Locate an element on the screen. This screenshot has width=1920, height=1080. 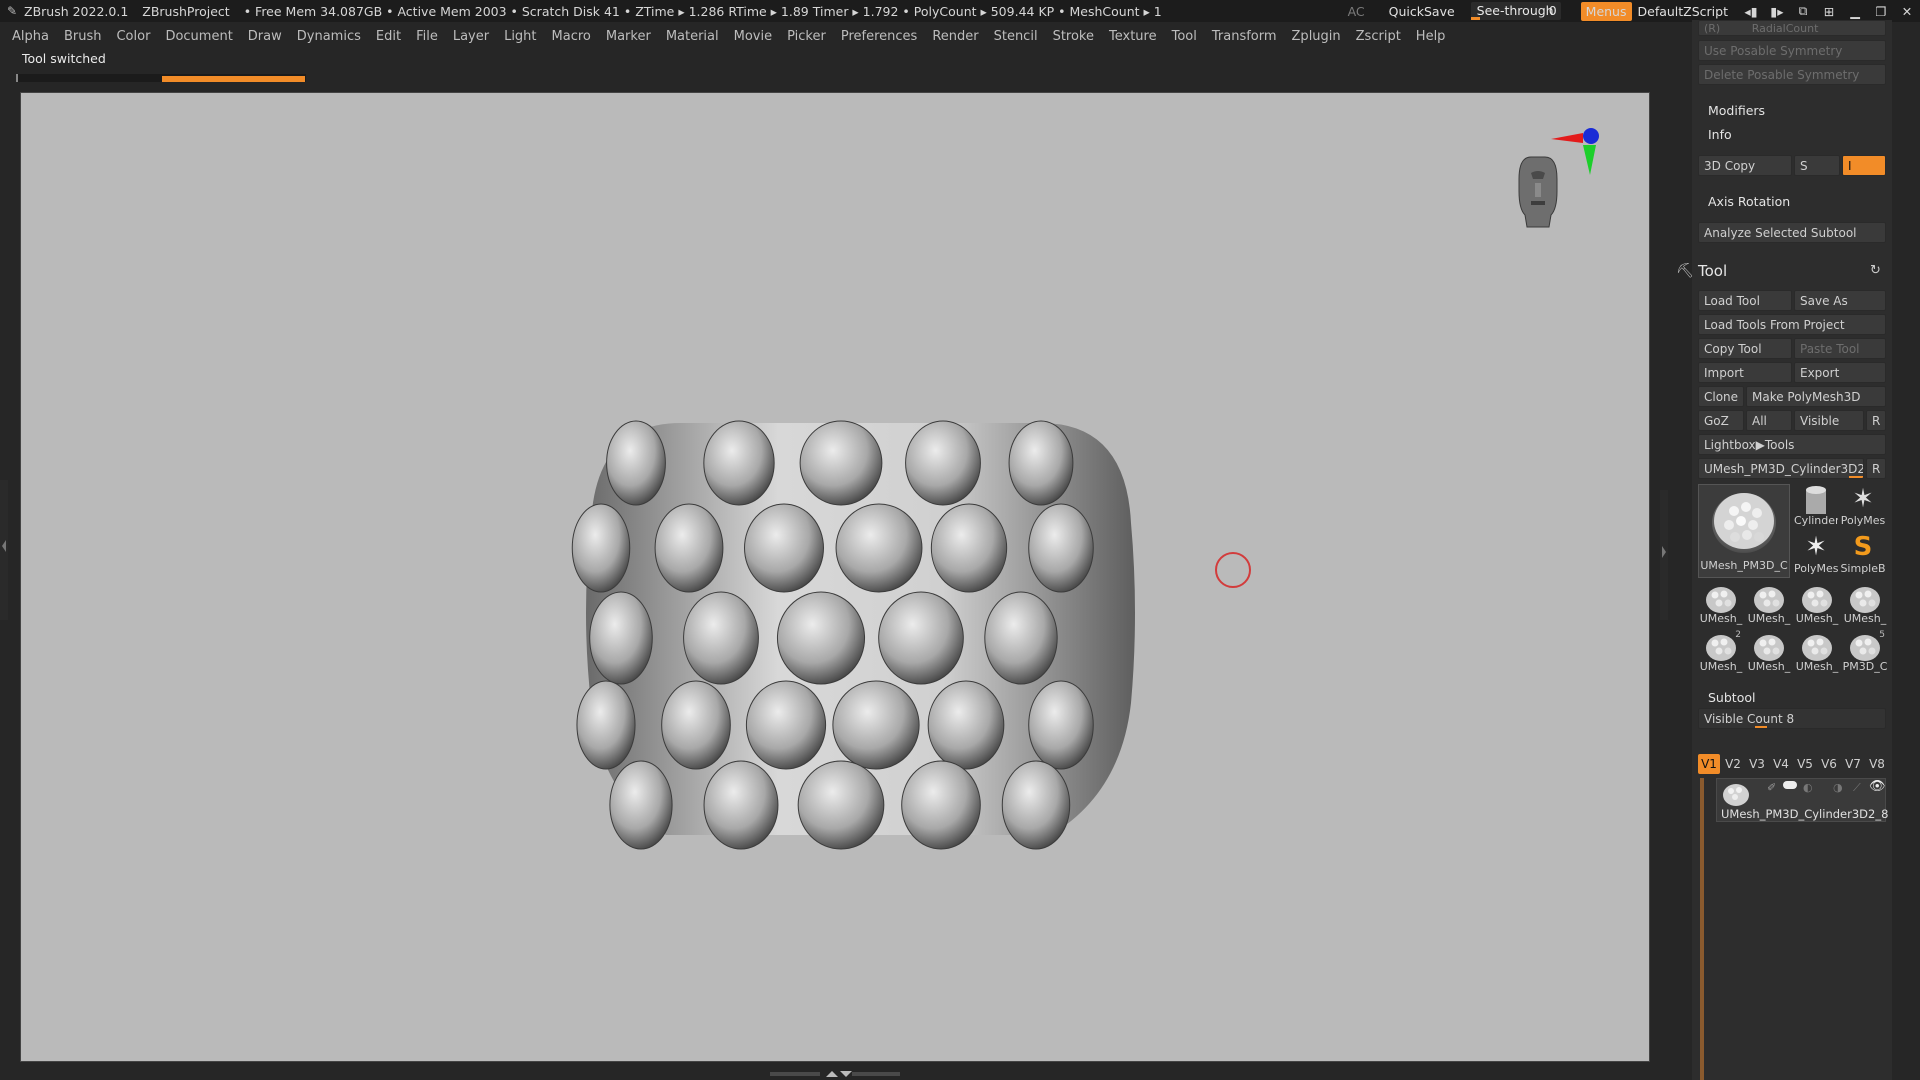
version-tab-v1: V1 is located at coordinates (1709, 764).